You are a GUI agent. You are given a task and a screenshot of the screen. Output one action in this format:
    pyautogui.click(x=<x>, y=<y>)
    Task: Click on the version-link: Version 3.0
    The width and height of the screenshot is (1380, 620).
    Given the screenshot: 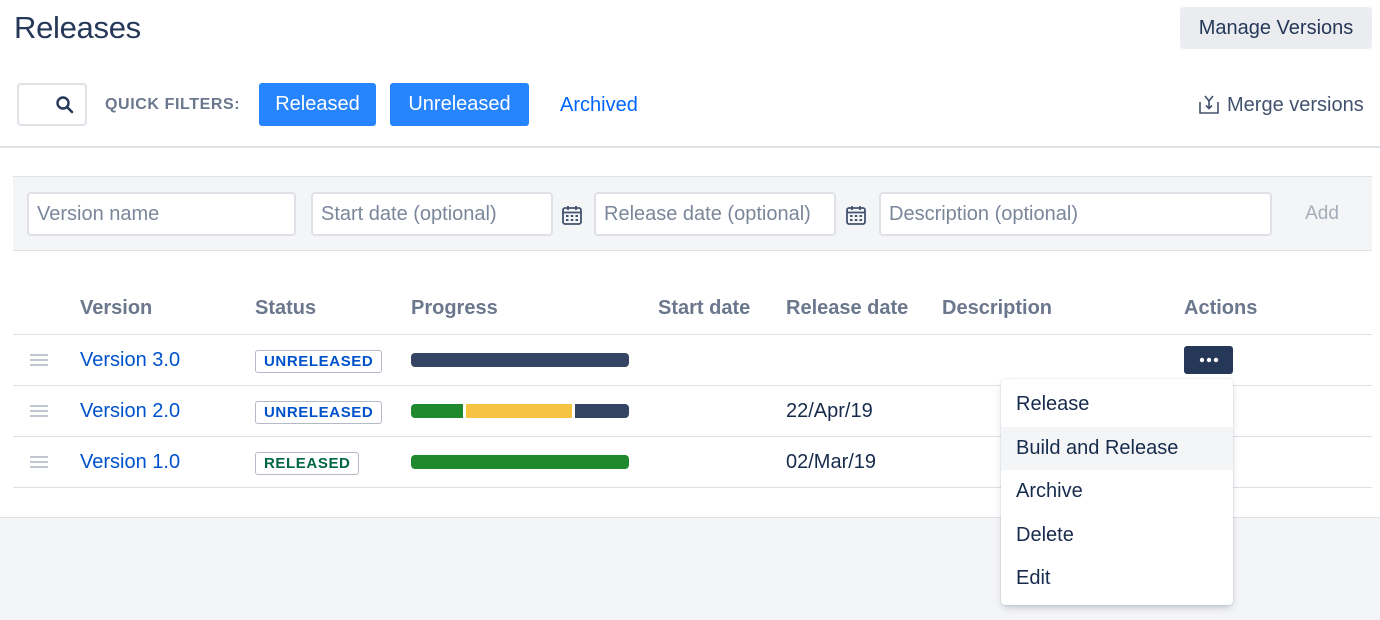 What is the action you would take?
    pyautogui.click(x=130, y=360)
    